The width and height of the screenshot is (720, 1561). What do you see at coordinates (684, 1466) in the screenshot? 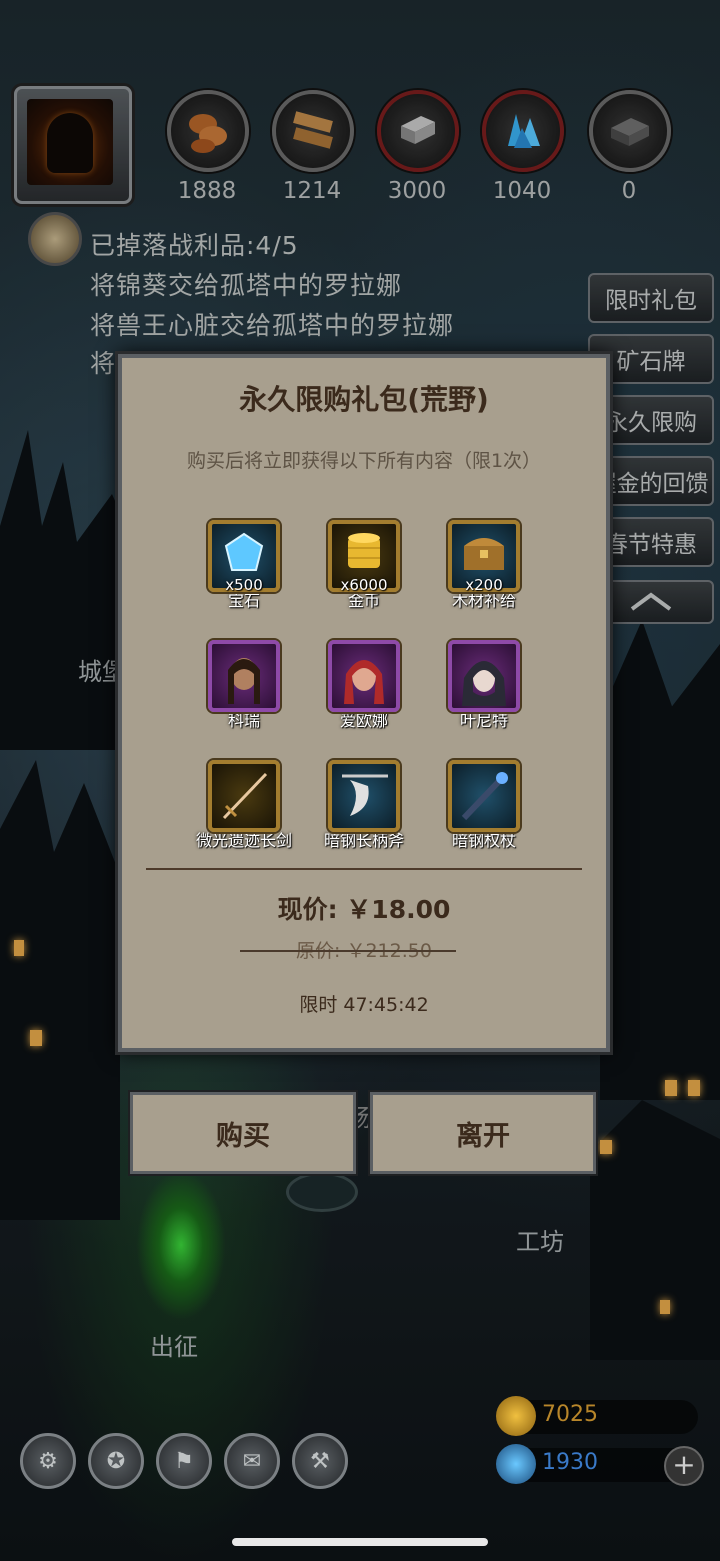
I see `add-gems-button: +` at bounding box center [684, 1466].